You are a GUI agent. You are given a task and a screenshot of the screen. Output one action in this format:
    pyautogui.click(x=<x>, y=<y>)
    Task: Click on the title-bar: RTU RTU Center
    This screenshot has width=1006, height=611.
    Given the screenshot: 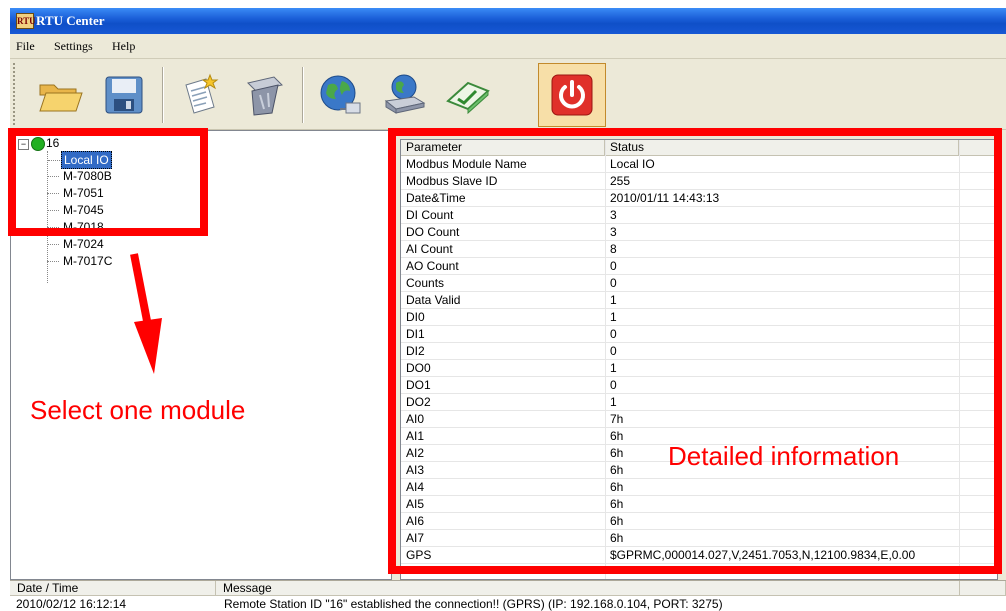 What is the action you would take?
    pyautogui.click(x=508, y=21)
    